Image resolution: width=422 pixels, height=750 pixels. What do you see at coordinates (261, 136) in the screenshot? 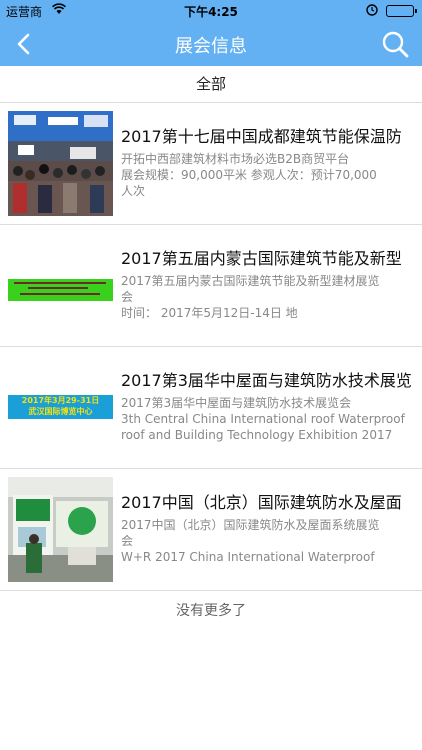
I see `exhibition-title: 2017第十七届中国成都建筑节能保温防` at bounding box center [261, 136].